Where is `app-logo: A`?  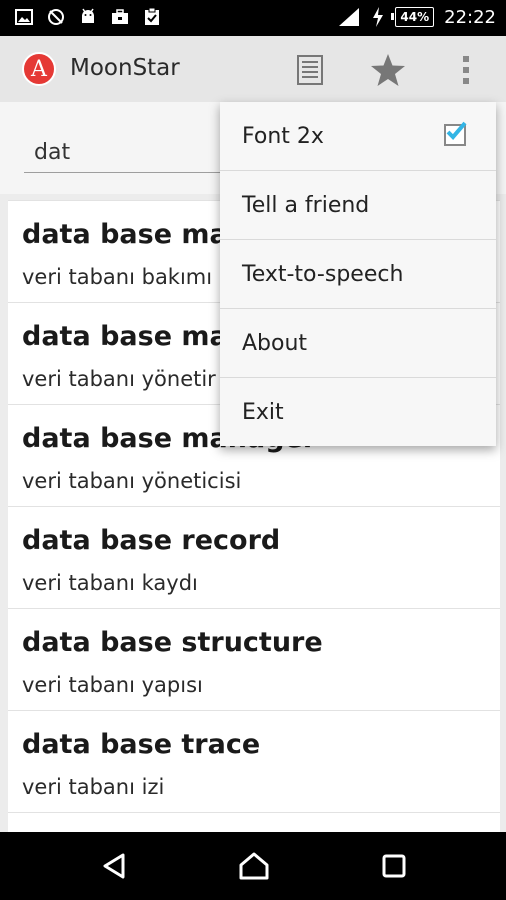
app-logo: A is located at coordinates (39, 69).